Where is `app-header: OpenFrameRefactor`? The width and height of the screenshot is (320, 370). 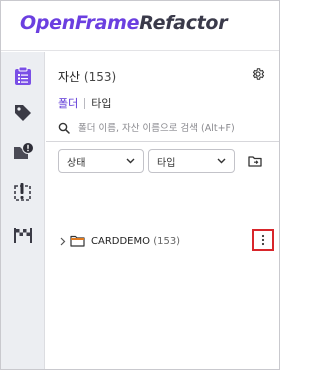 app-header: OpenFrameRefactor is located at coordinates (140, 26).